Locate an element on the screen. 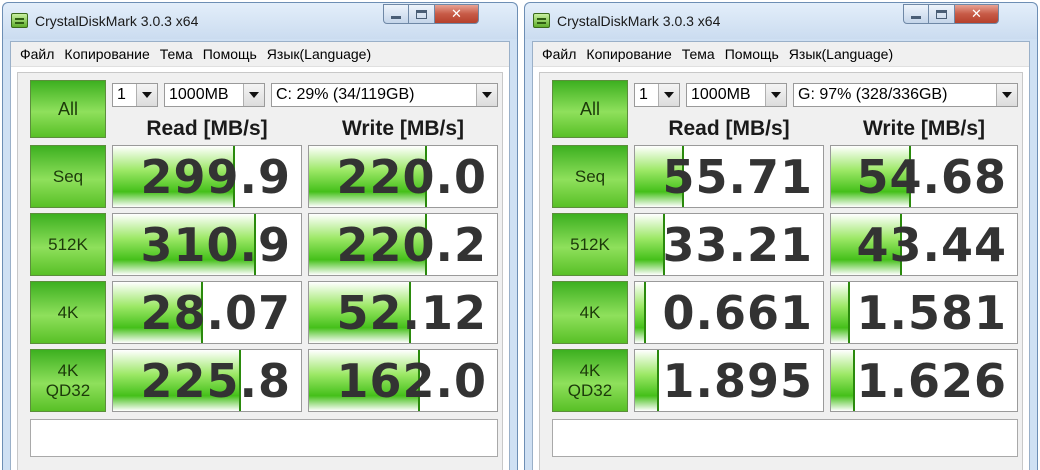 The image size is (1040, 470). 512k-write-result: 43.44 is located at coordinates (924, 244).